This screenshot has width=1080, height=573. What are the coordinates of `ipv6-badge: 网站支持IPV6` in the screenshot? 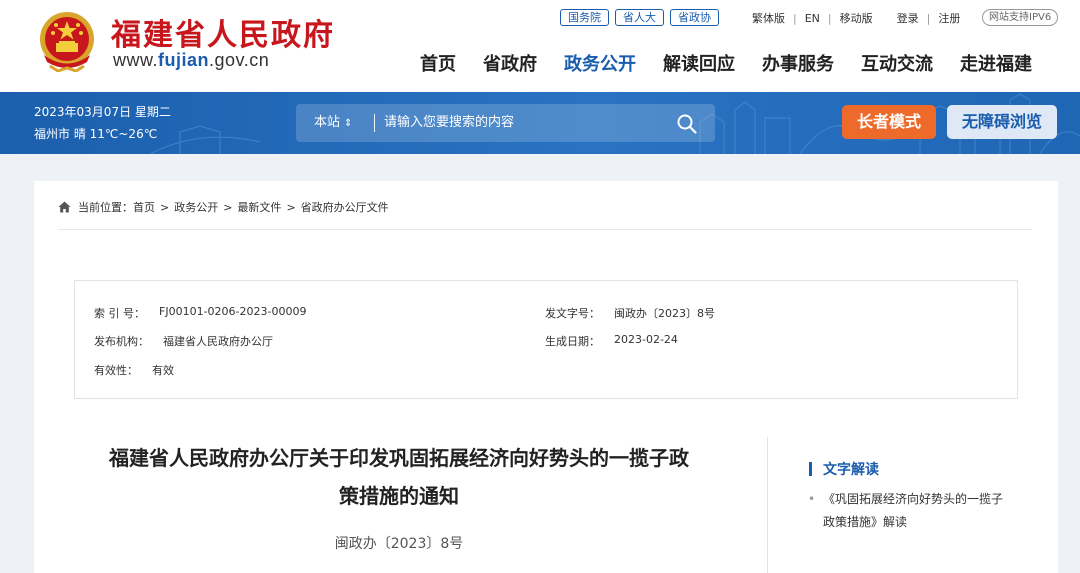 It's located at (1020, 17).